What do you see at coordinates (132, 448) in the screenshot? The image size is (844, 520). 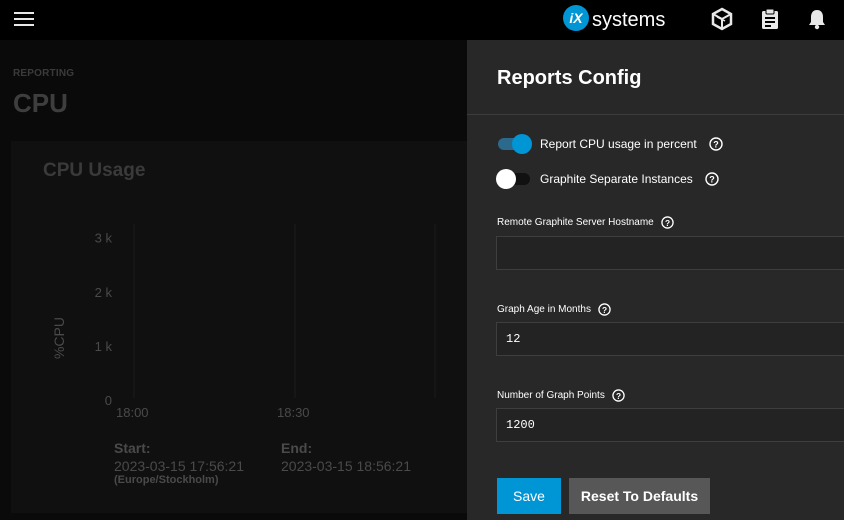 I see `start-label: Start:` at bounding box center [132, 448].